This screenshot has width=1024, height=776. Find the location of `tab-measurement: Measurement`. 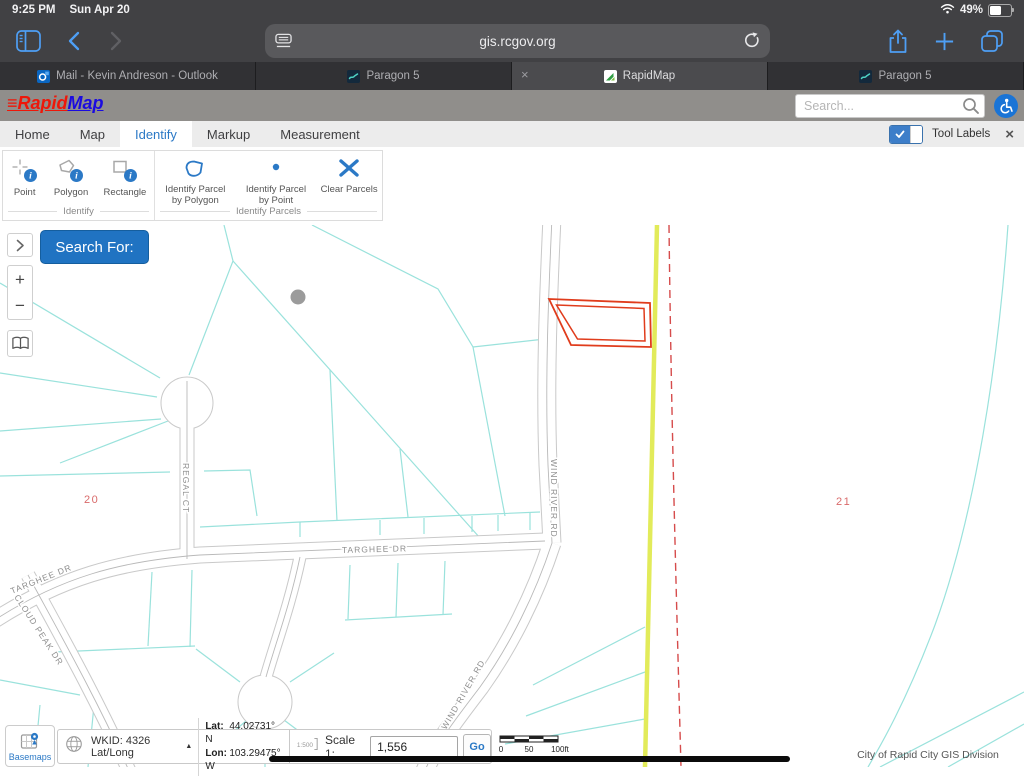

tab-measurement: Measurement is located at coordinates (319, 134).